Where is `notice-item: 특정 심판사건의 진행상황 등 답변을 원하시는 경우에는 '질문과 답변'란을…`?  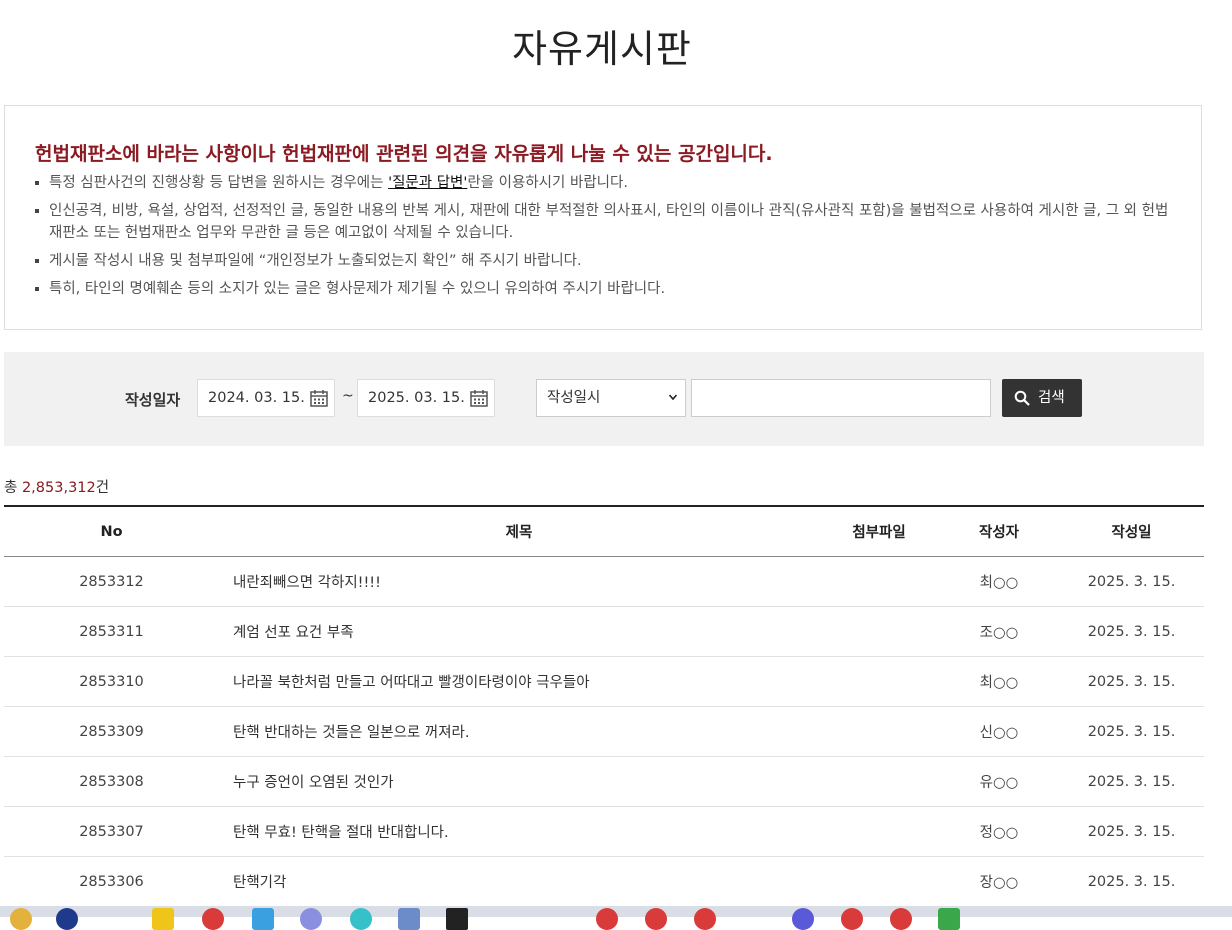 notice-item: 특정 심판사건의 진행상황 등 답변을 원하시는 경우에는 '질문과 답변'란을… is located at coordinates (602, 183).